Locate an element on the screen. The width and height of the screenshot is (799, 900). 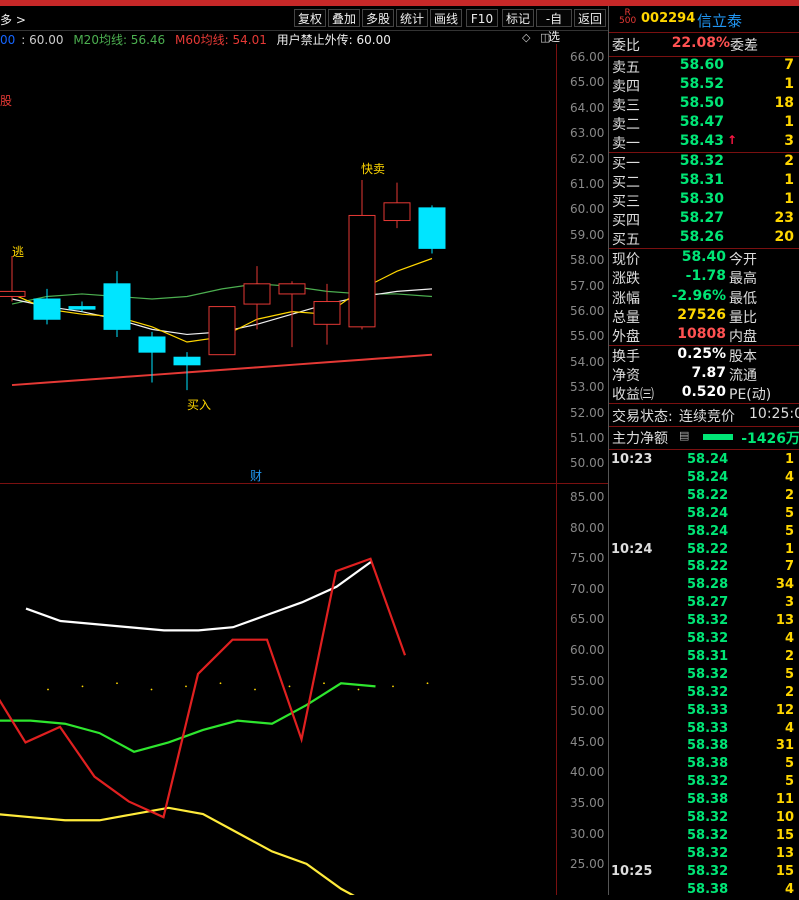
tick-row: 58.31 2 is located at coordinates (740, 656).